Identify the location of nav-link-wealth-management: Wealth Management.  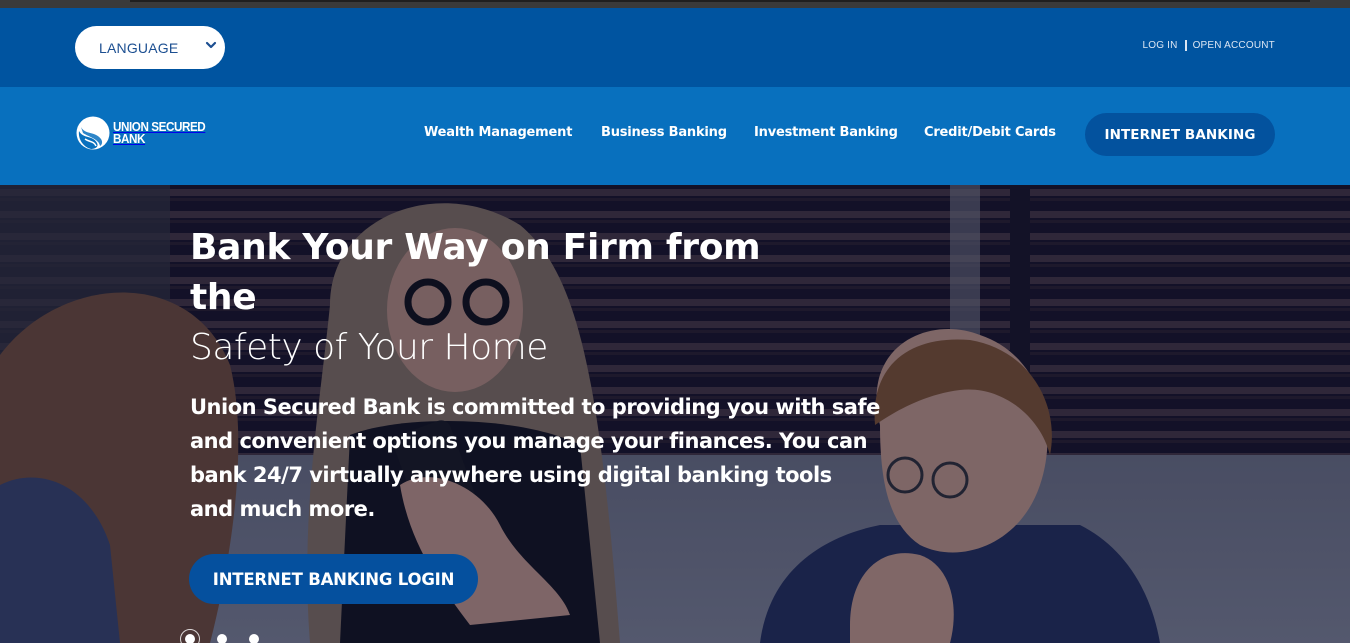
(498, 132).